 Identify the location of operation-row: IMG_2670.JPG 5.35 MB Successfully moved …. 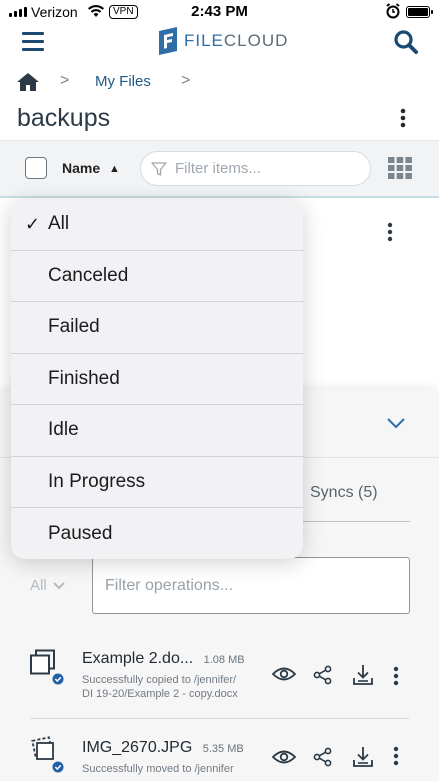
(219, 757).